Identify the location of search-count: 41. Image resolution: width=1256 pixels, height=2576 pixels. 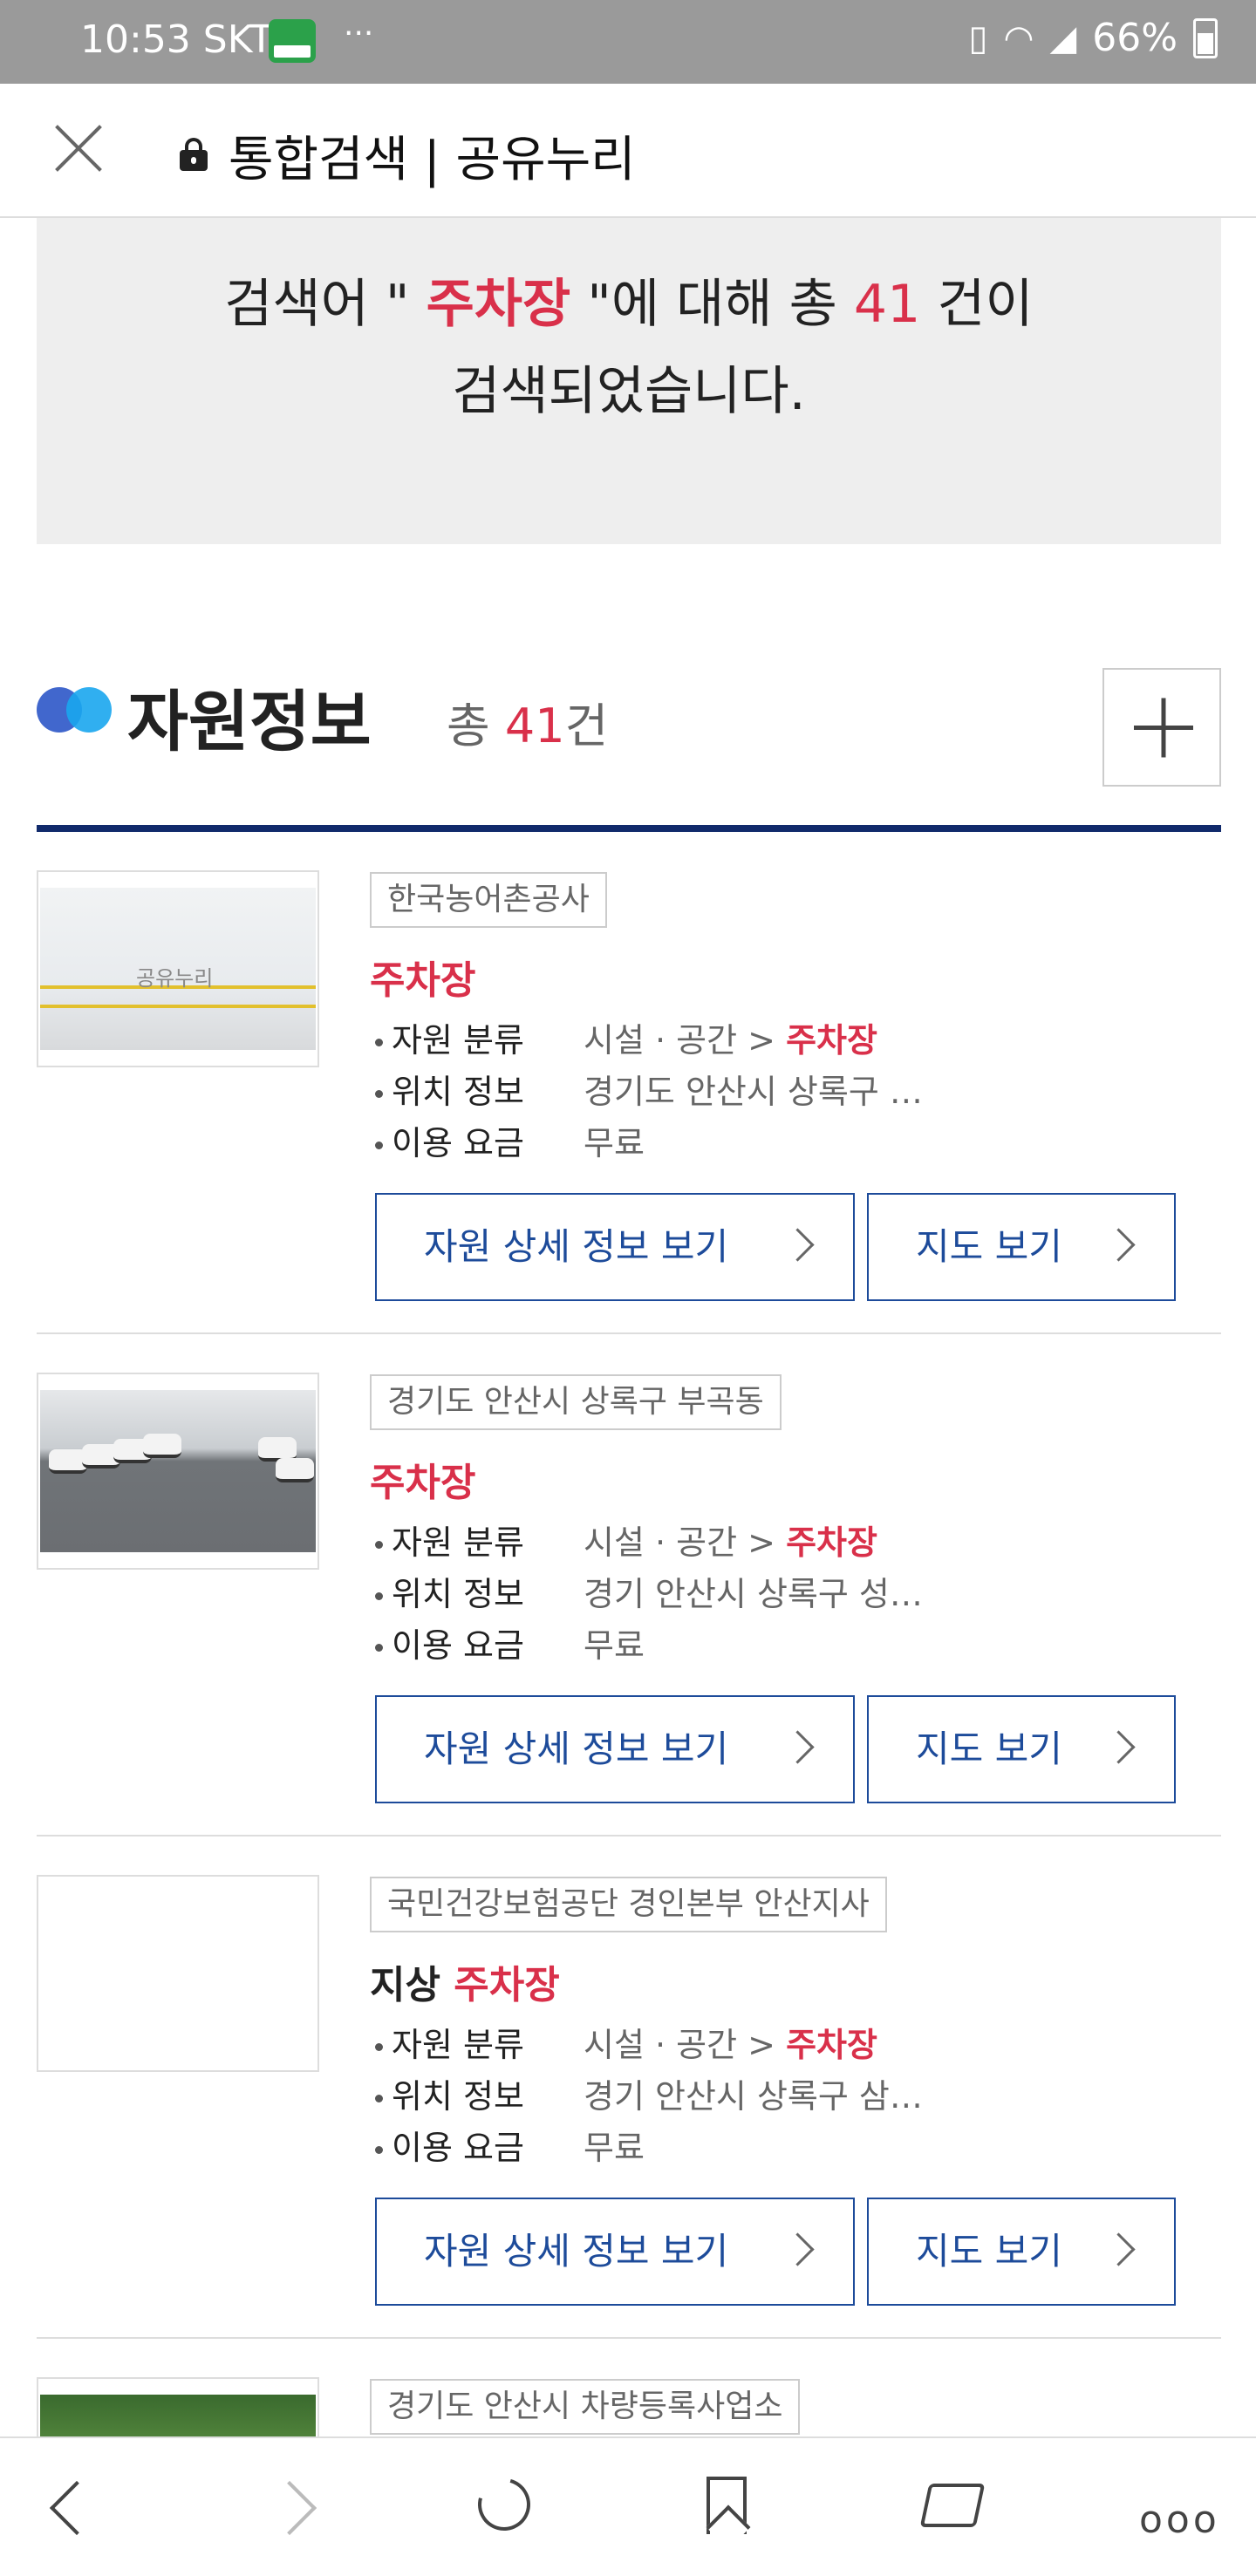
(887, 304).